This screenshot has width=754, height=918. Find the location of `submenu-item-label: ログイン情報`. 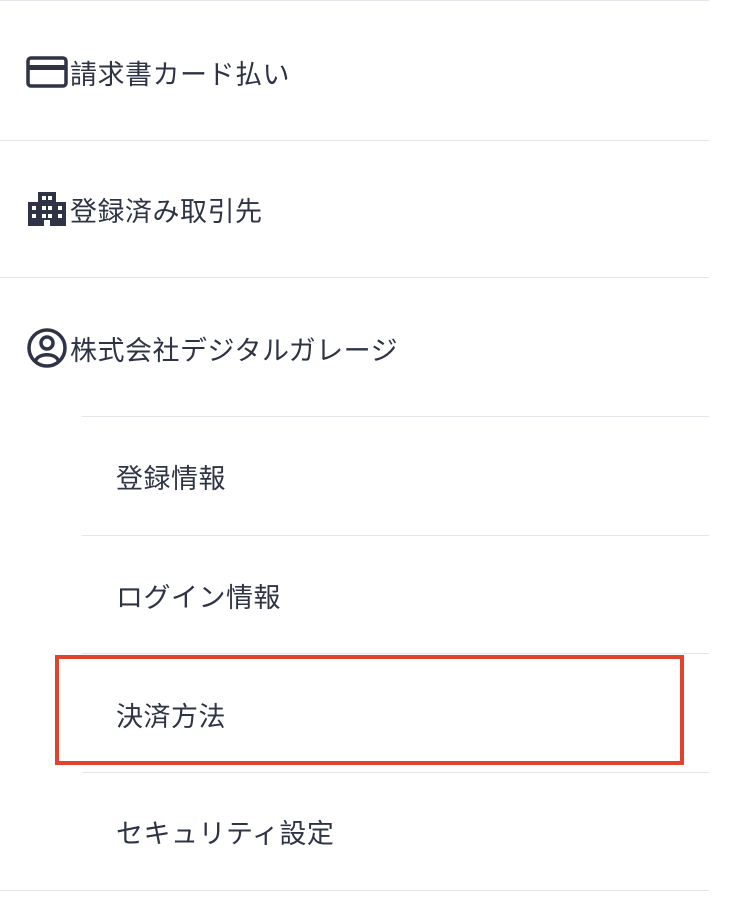

submenu-item-label: ログイン情報 is located at coordinates (198, 598).